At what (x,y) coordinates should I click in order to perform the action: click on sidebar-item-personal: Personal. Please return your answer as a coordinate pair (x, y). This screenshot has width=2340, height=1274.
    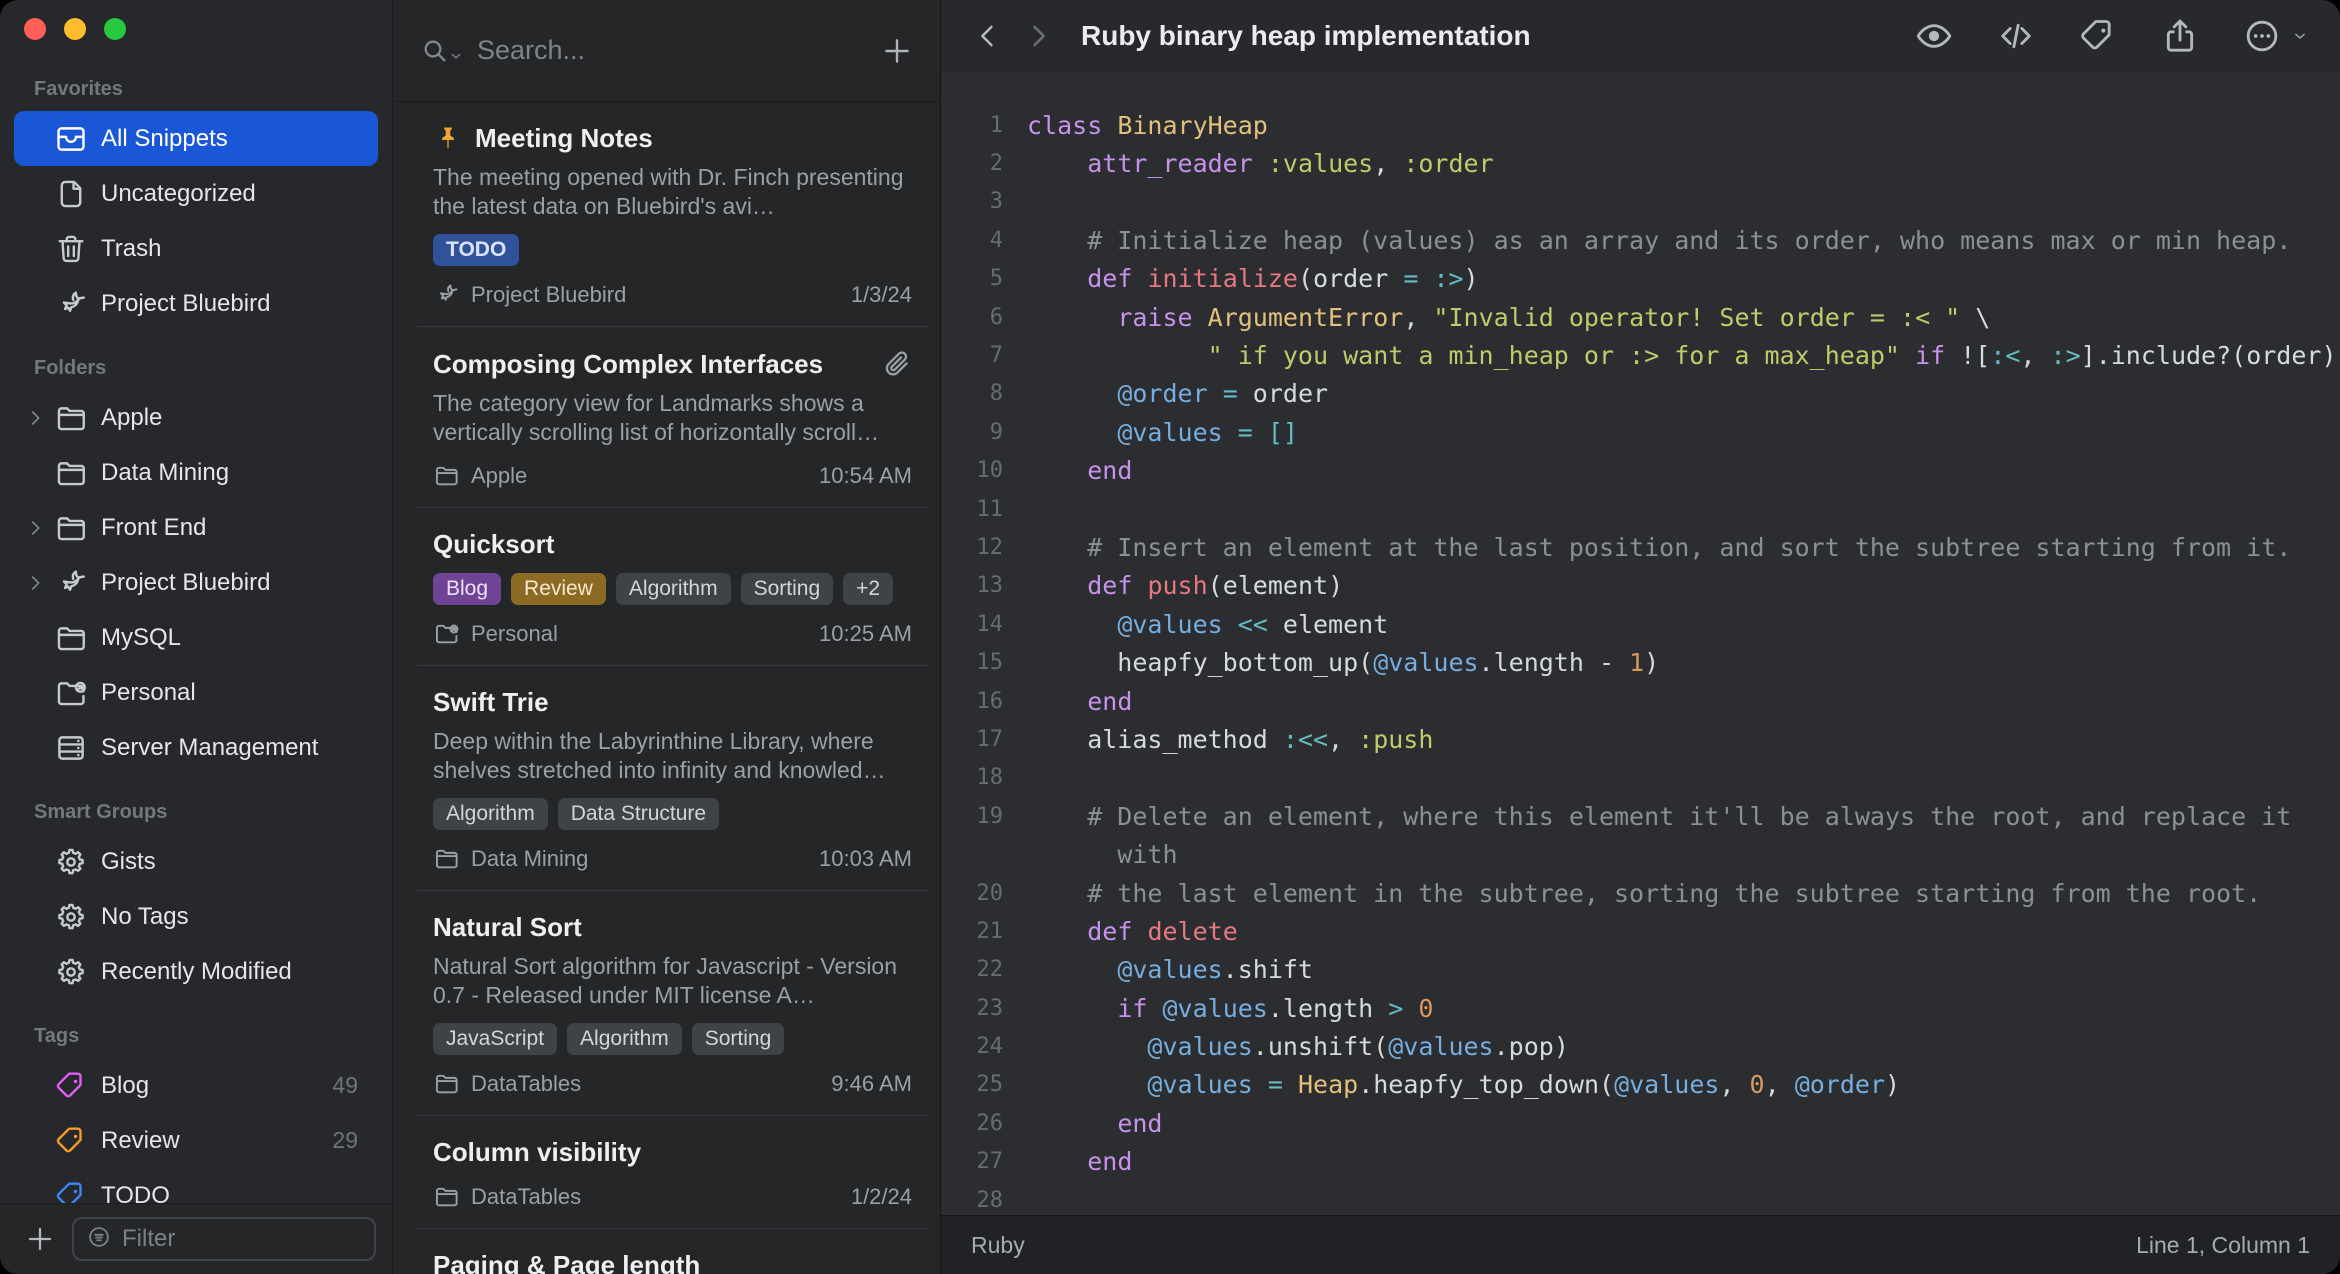
    Looking at the image, I should click on (196, 692).